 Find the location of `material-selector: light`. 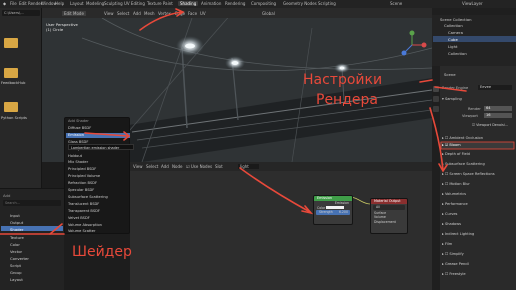

material-selector: light is located at coordinates (248, 166).